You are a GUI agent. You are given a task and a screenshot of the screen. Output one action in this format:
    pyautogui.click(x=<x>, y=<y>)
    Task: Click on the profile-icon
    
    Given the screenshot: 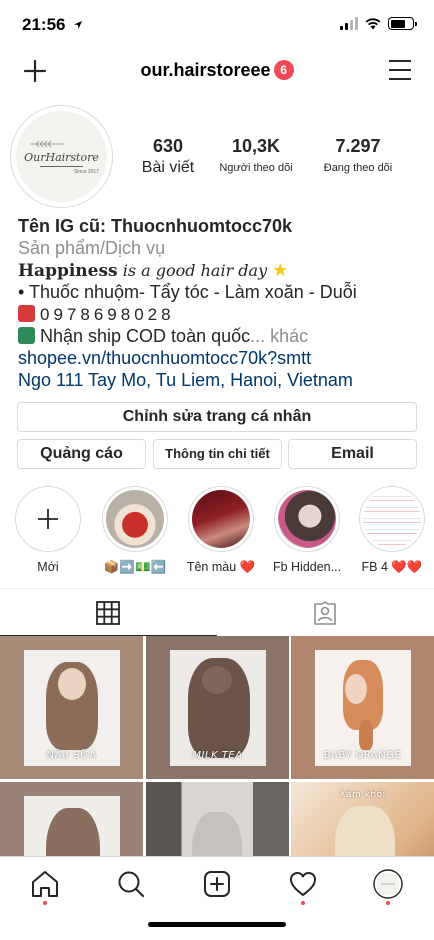 What is the action you would take?
    pyautogui.click(x=388, y=884)
    